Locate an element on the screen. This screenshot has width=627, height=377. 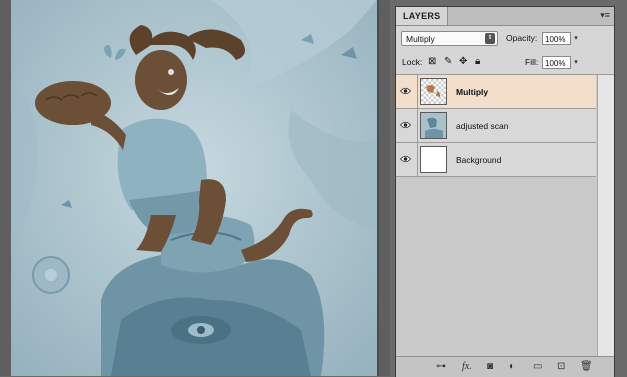
panel-menu-icon: ▾≡ is located at coordinates (605, 15).